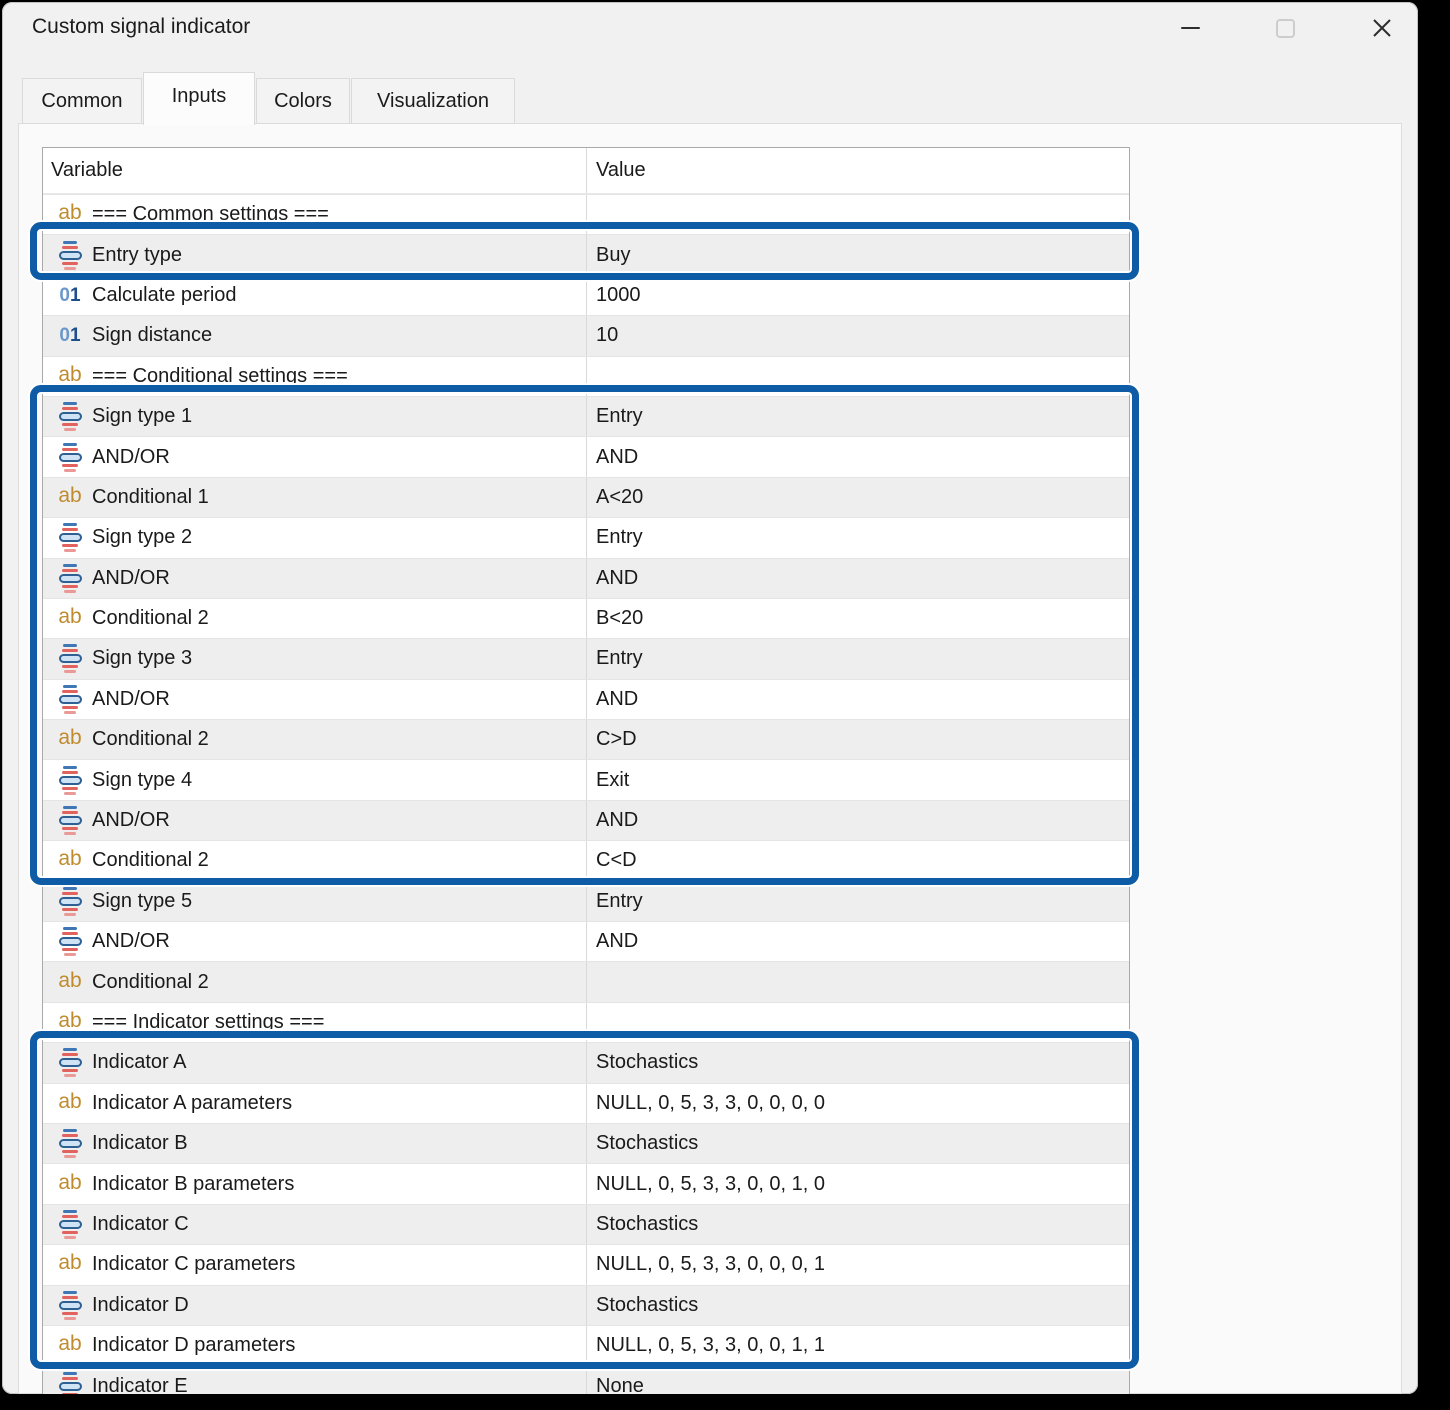 This screenshot has height=1410, width=1450. I want to click on row-variable-cell: Sign type 1, so click(314, 416).